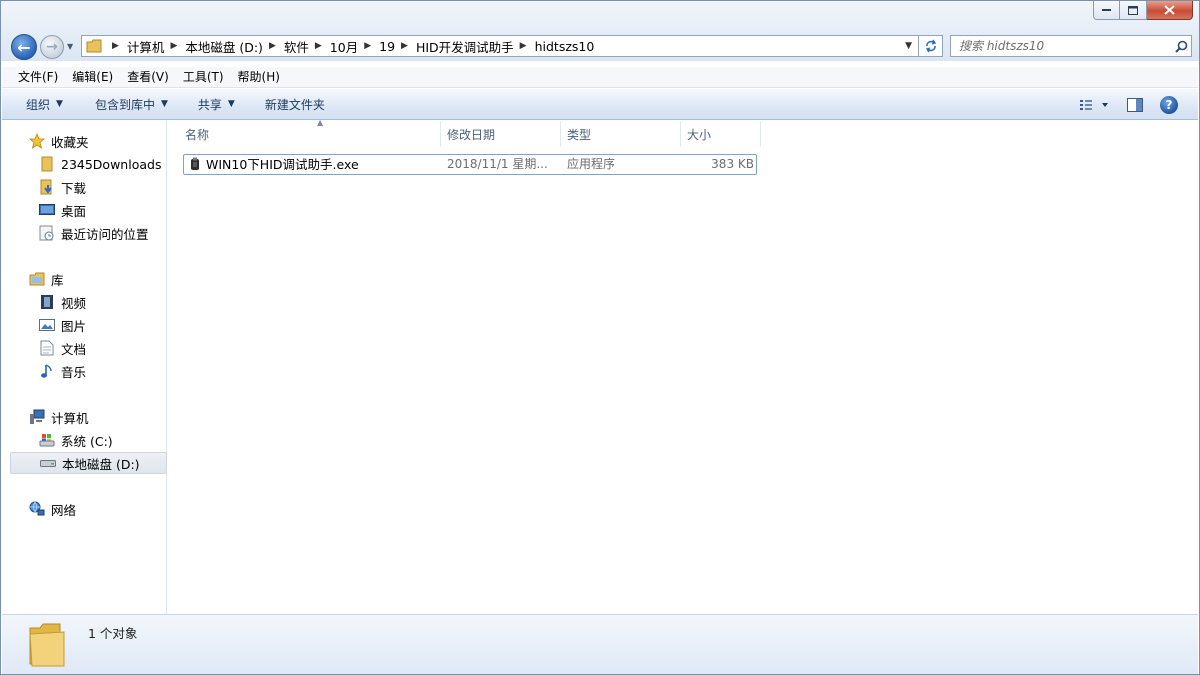 This screenshot has width=1200, height=675. I want to click on network-icon, so click(37, 509).